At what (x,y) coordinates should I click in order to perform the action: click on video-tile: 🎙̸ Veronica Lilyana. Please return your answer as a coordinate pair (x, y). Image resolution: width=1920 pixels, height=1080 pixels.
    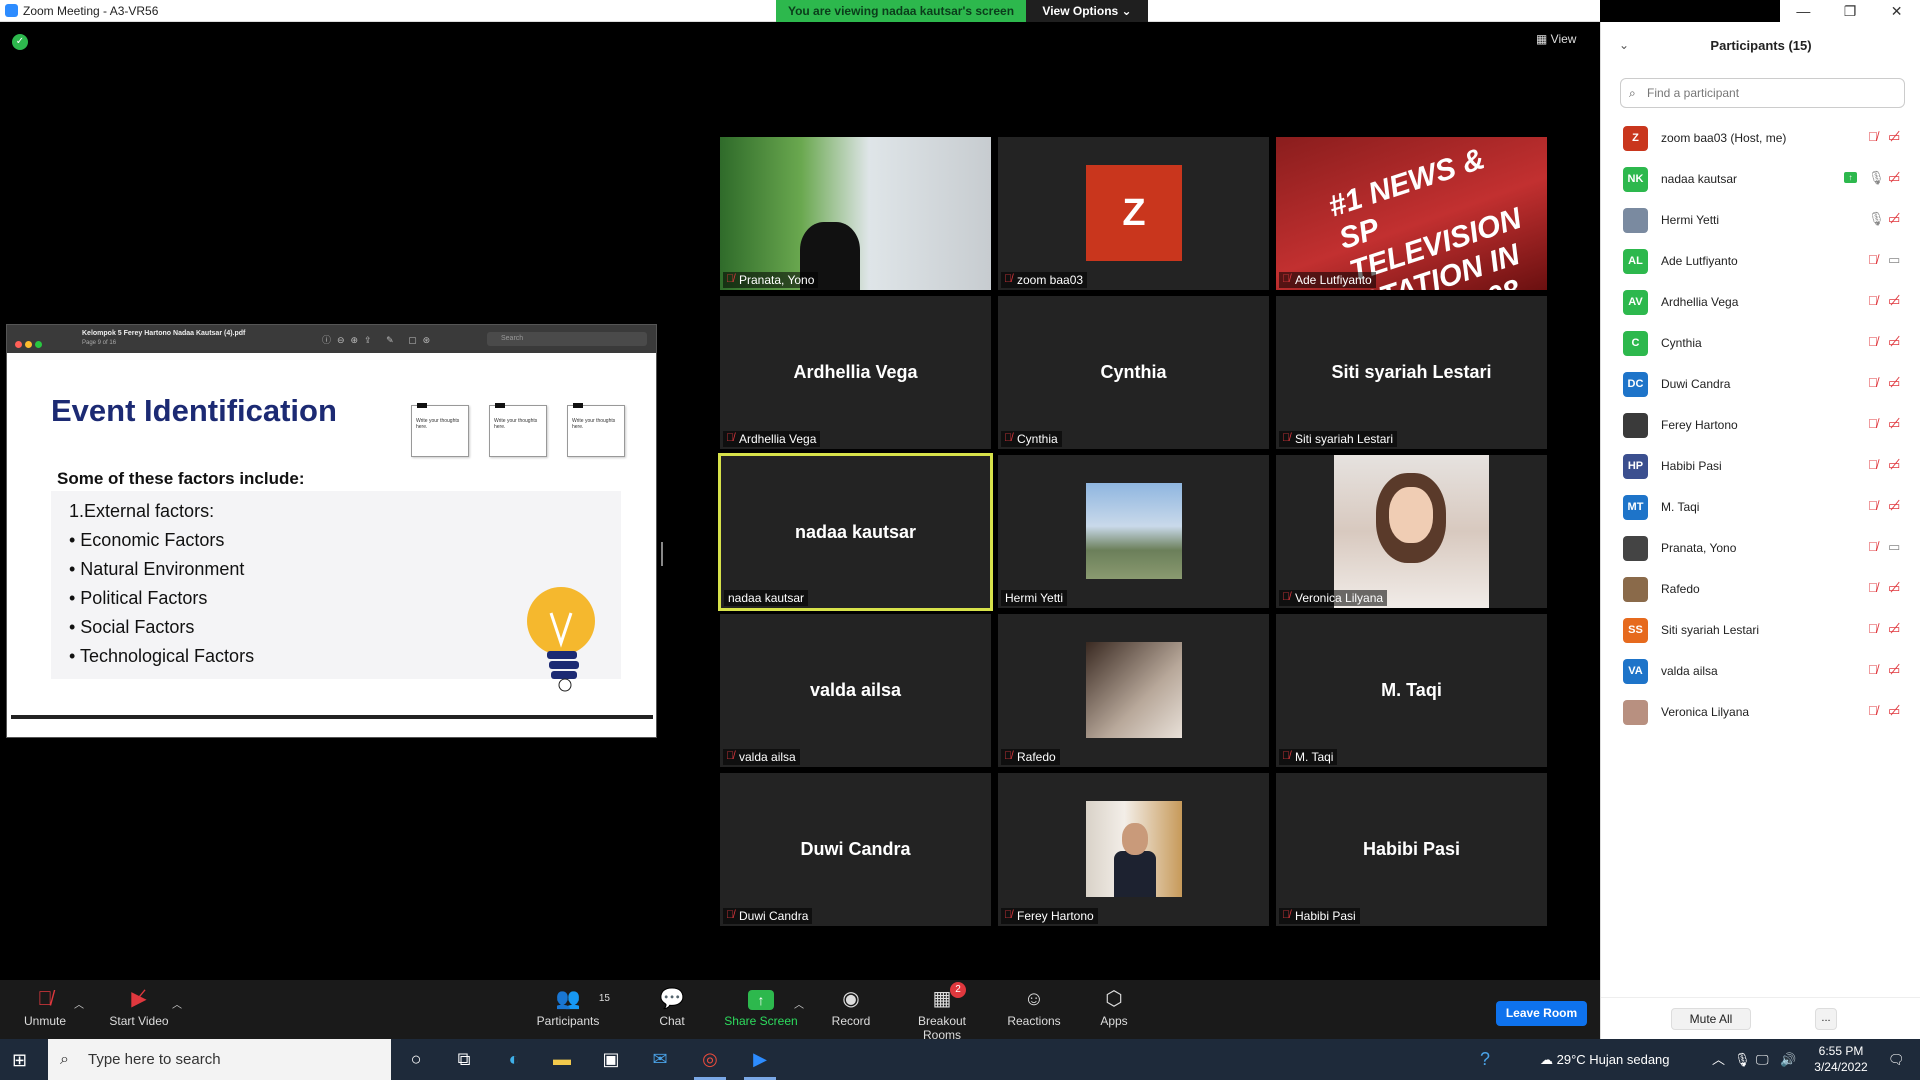
    Looking at the image, I should click on (1411, 531).